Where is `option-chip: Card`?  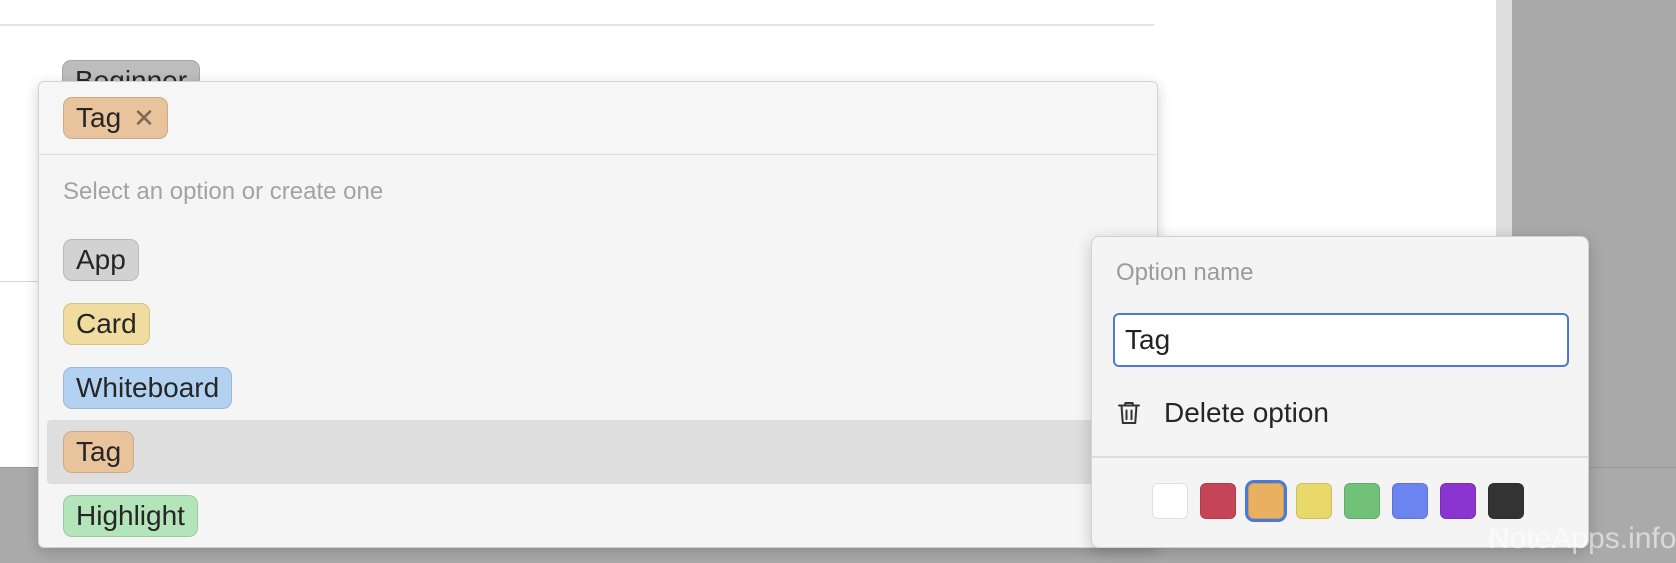 option-chip: Card is located at coordinates (106, 324).